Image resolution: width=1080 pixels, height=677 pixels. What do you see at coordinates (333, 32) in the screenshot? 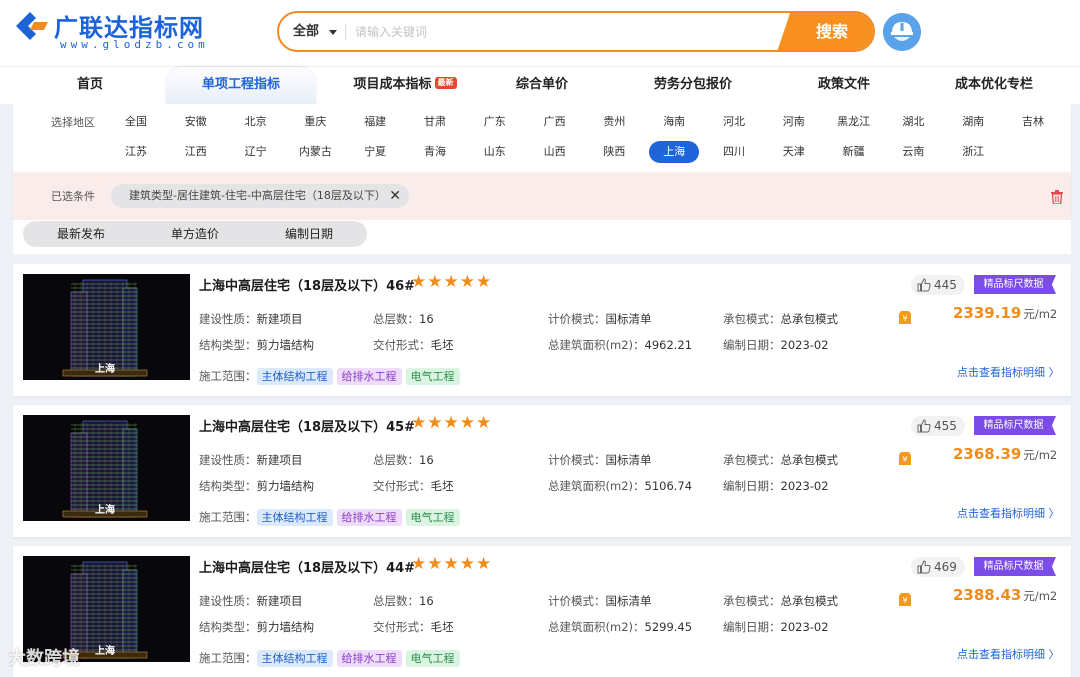
I see `caret-down-icon` at bounding box center [333, 32].